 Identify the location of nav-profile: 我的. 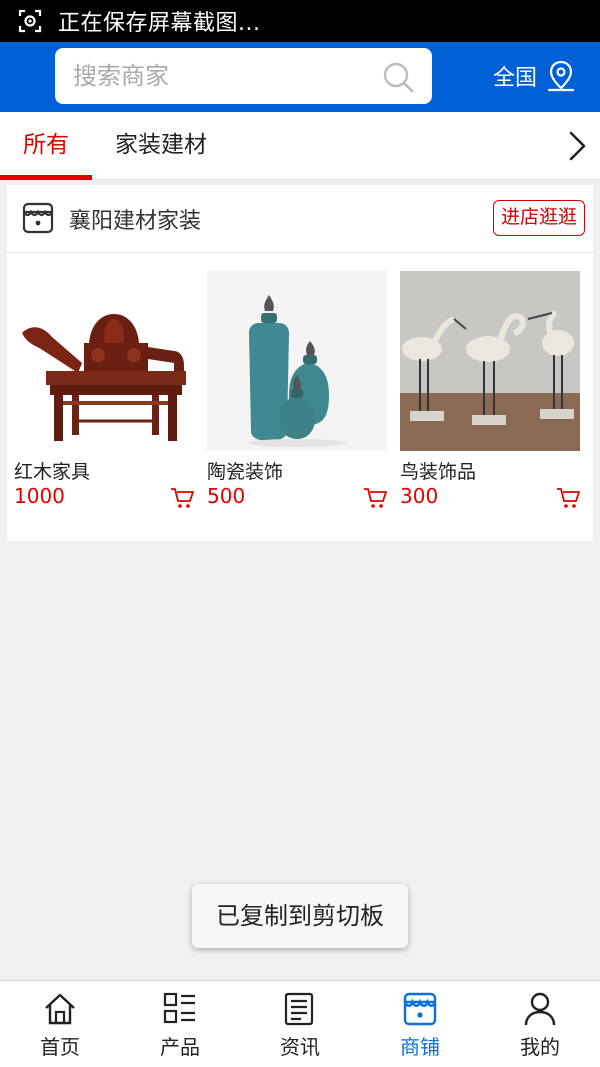
(540, 1024).